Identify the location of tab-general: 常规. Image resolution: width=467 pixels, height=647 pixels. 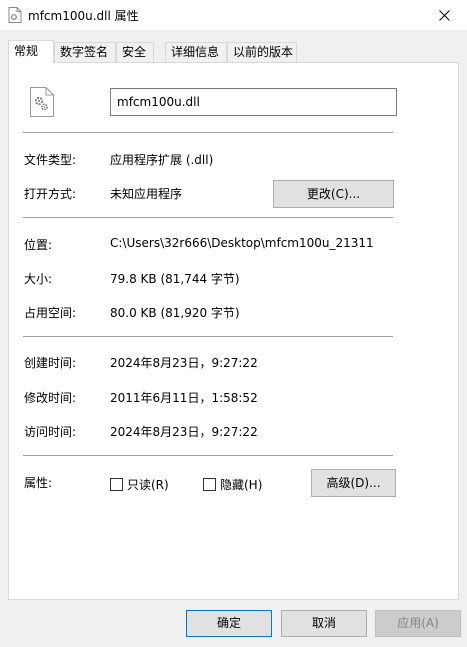
(31, 51).